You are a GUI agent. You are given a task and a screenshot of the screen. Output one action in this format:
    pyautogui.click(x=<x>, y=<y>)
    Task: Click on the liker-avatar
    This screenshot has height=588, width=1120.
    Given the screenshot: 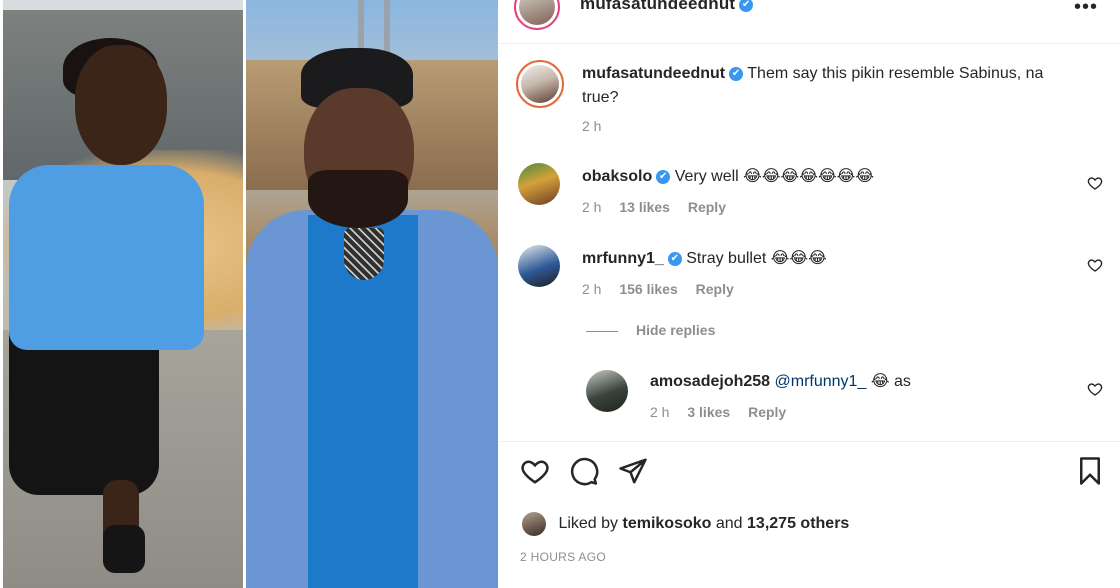 What is the action you would take?
    pyautogui.click(x=534, y=524)
    